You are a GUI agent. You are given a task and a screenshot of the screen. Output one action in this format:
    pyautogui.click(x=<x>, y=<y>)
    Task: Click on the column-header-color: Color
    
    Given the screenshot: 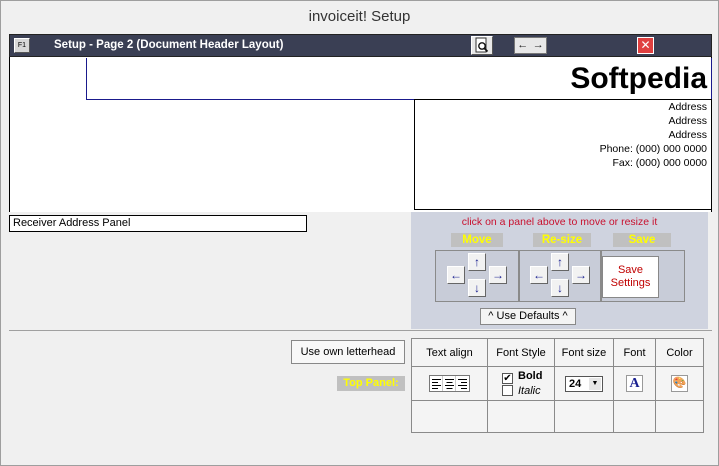 What is the action you would take?
    pyautogui.click(x=679, y=352)
    